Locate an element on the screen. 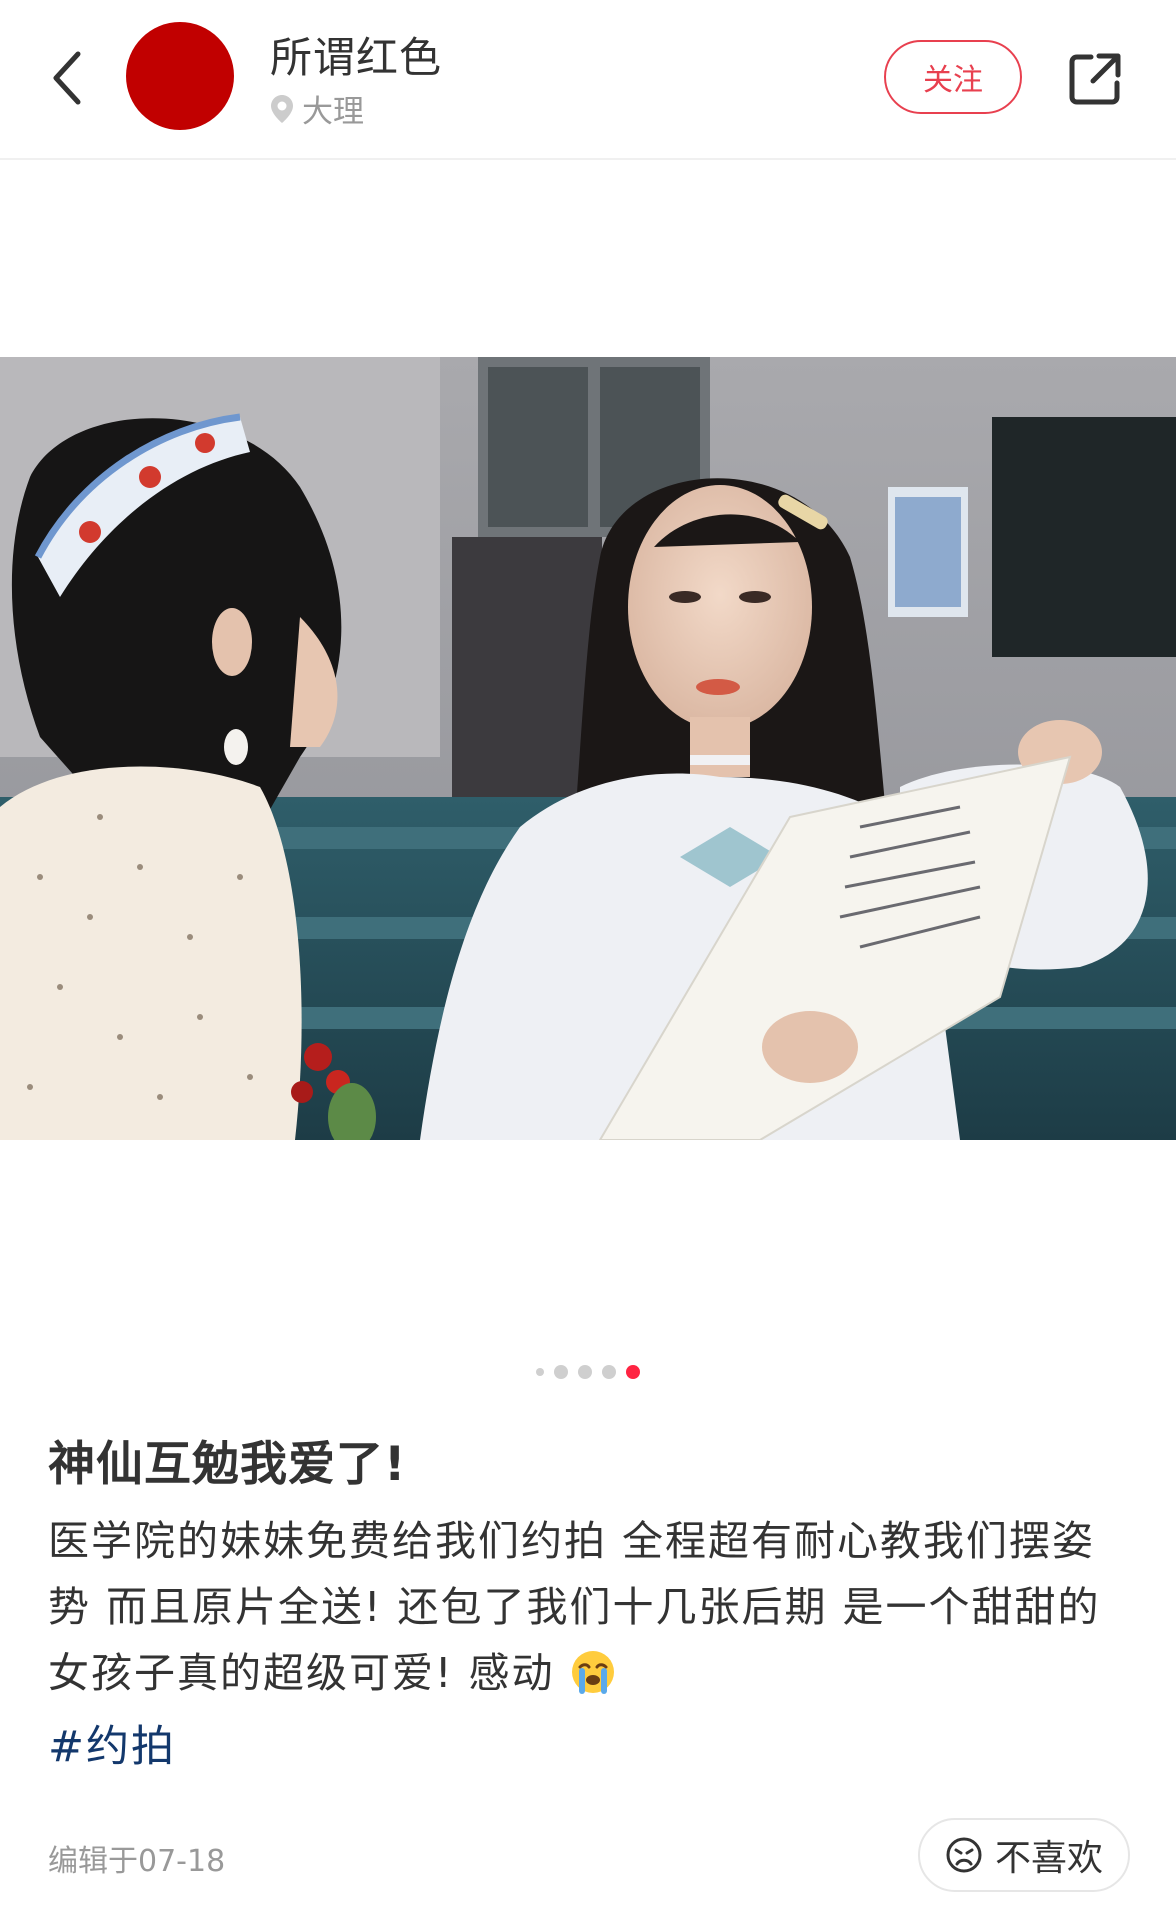 The width and height of the screenshot is (1176, 1930). carousel-indicator is located at coordinates (588, 1372).